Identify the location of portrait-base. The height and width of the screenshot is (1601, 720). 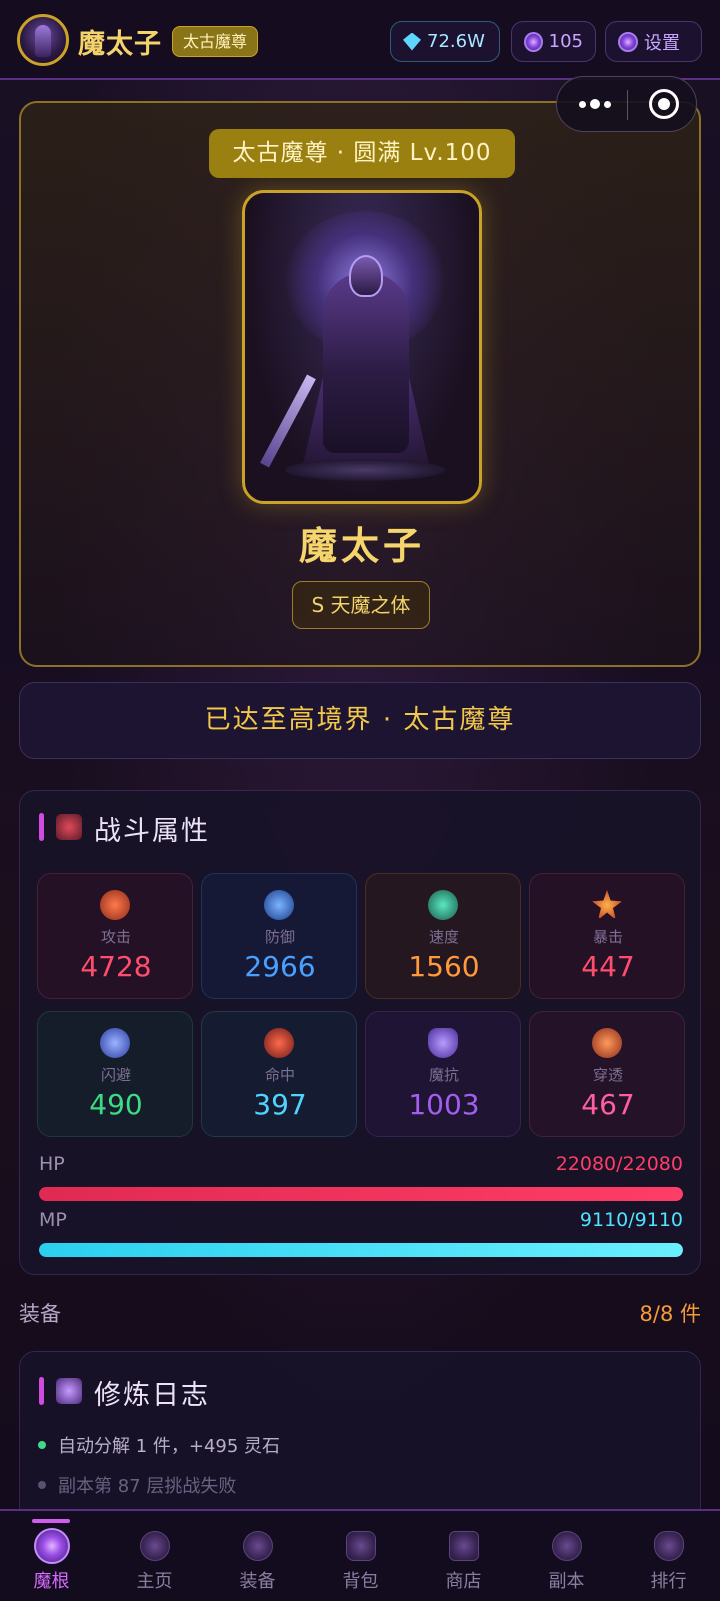
(365, 470).